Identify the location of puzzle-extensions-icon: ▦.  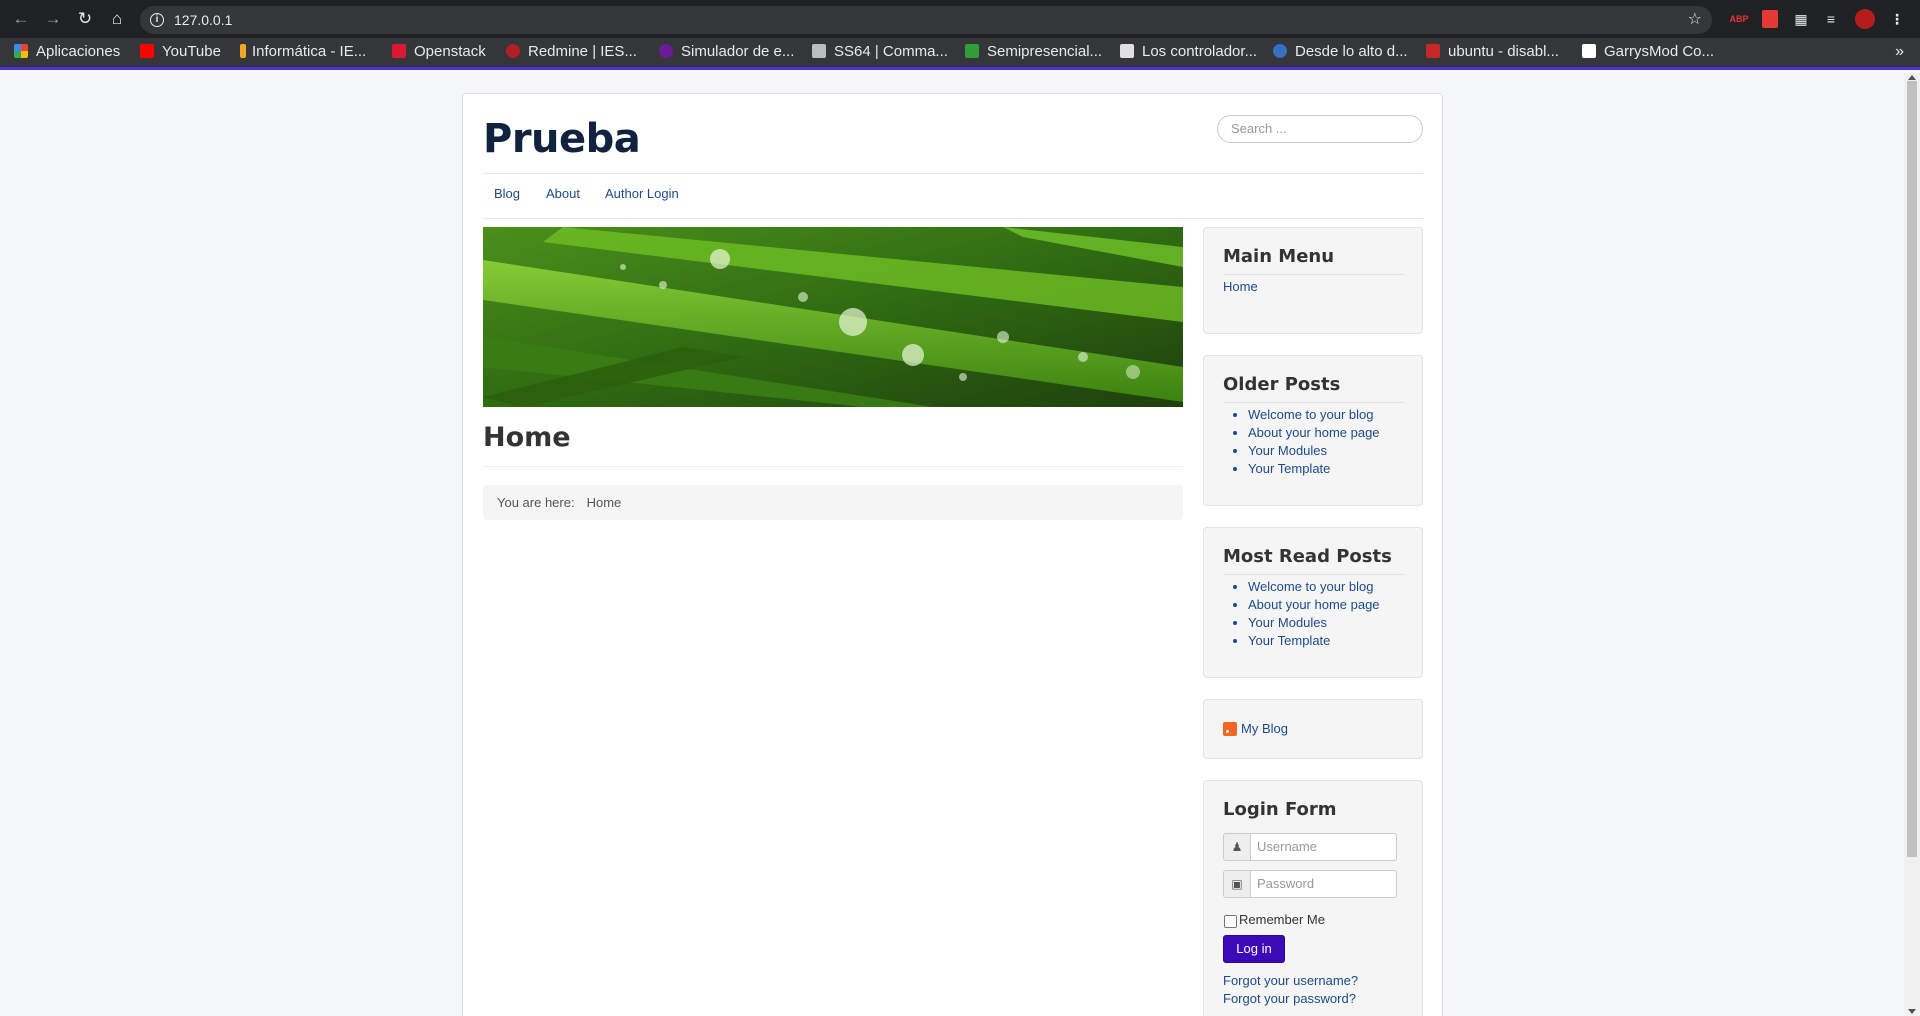
(1801, 19).